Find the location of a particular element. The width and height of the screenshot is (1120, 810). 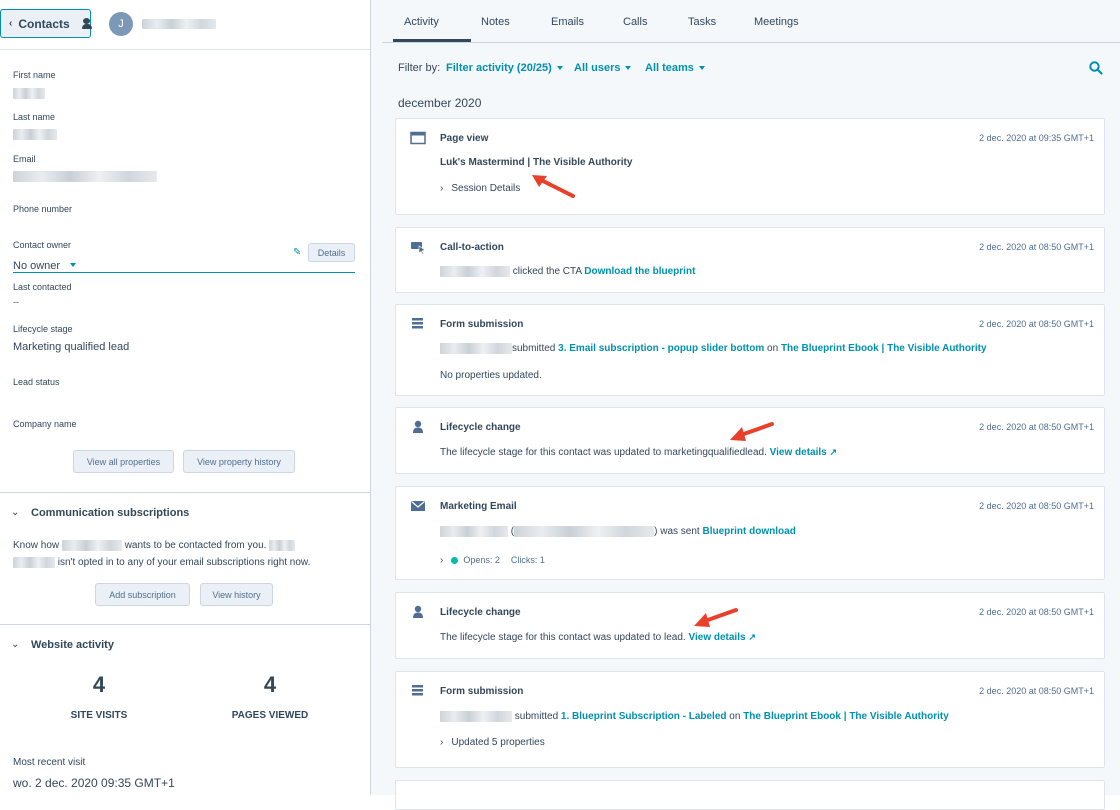

page-link: Luk's Mastermind | The Visible Authority is located at coordinates (536, 162).